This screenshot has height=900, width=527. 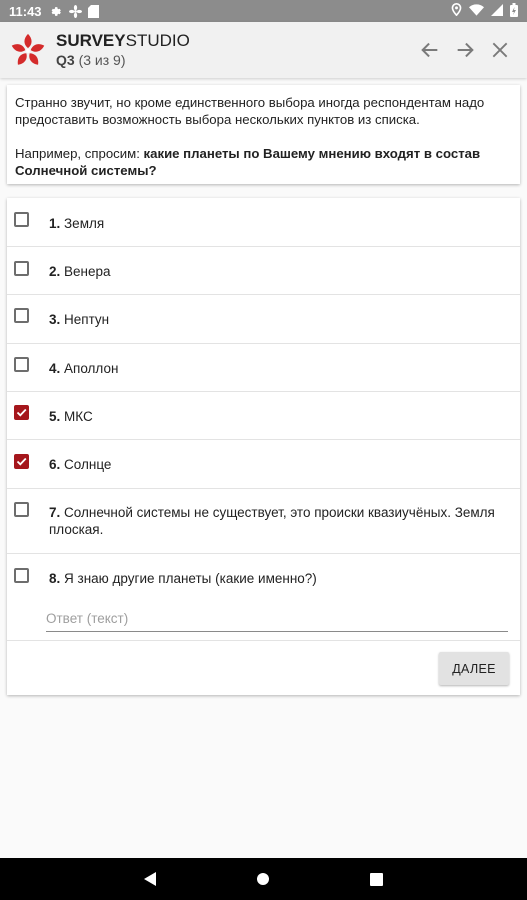 I want to click on nav-back-icon, so click(x=150, y=879).